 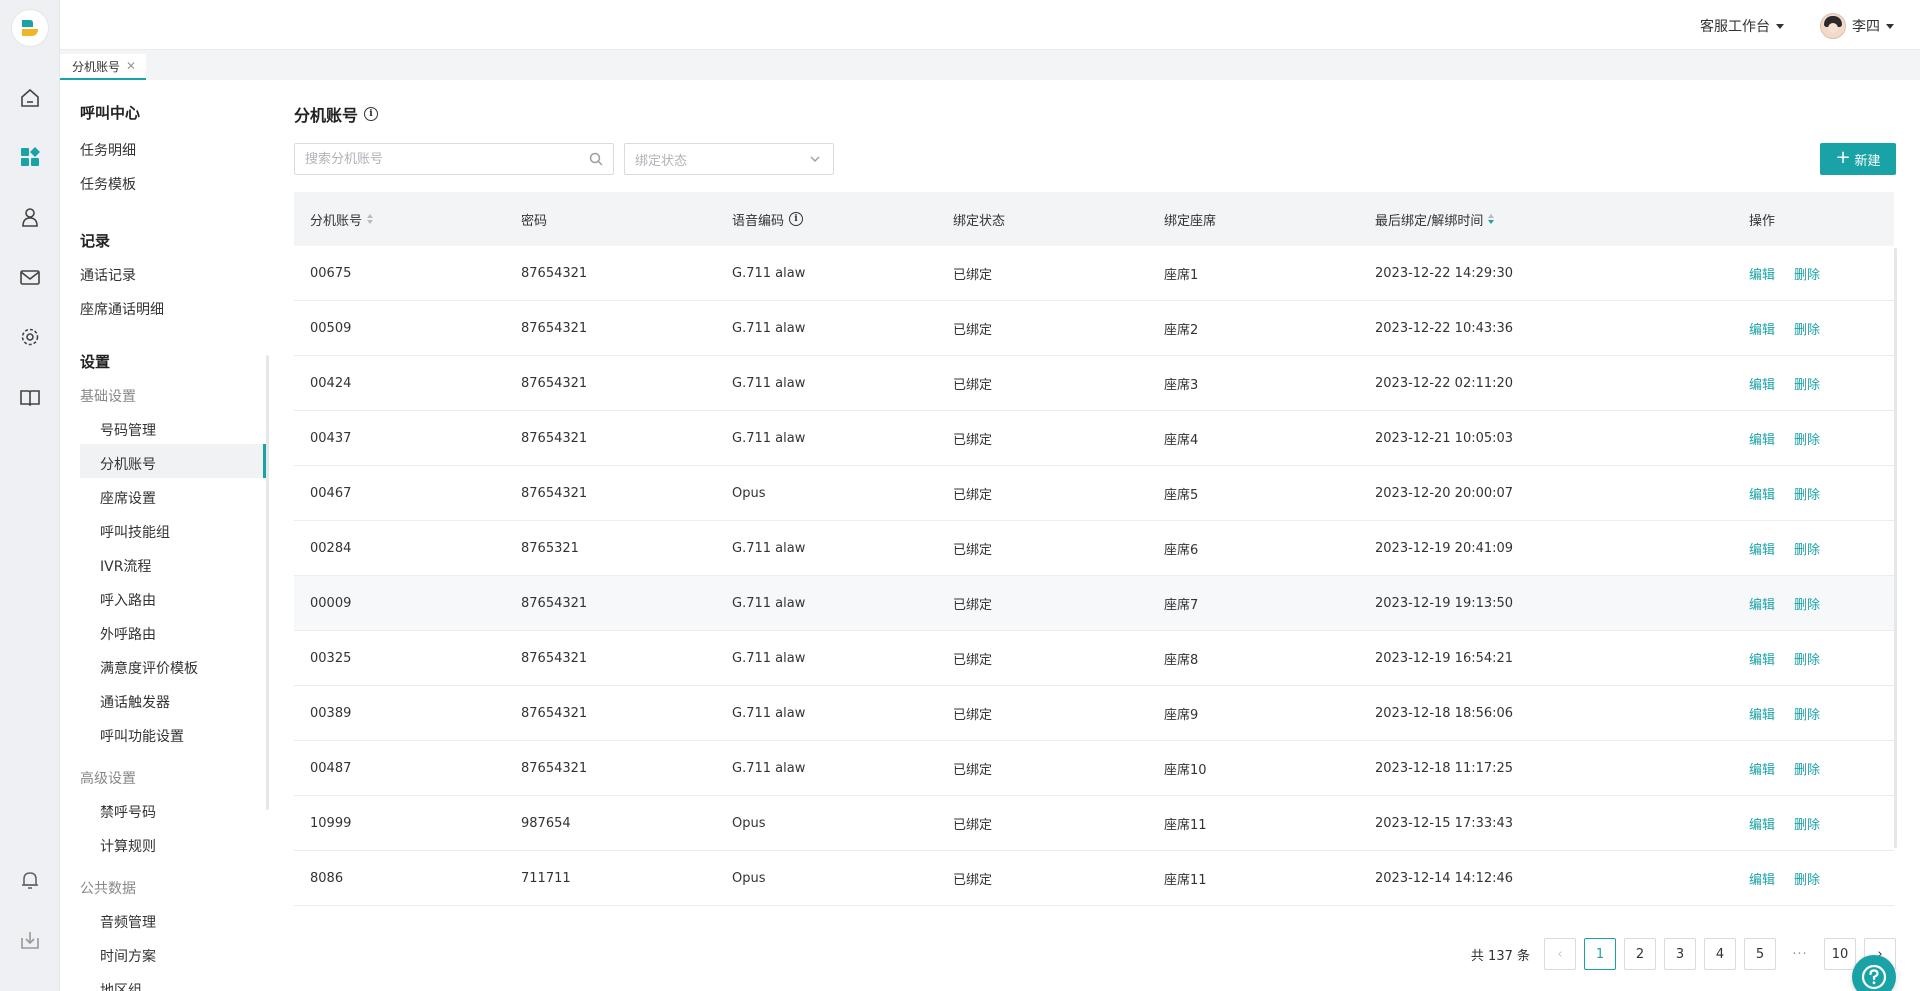 What do you see at coordinates (108, 888) in the screenshot?
I see `nav-subtitle-public-data: 公共数据` at bounding box center [108, 888].